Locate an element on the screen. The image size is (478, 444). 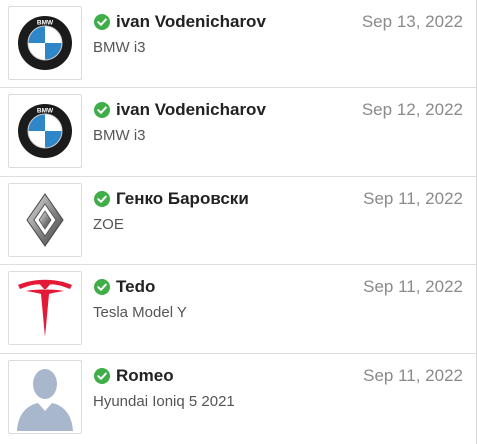
car-model: ZOE is located at coordinates (108, 224).